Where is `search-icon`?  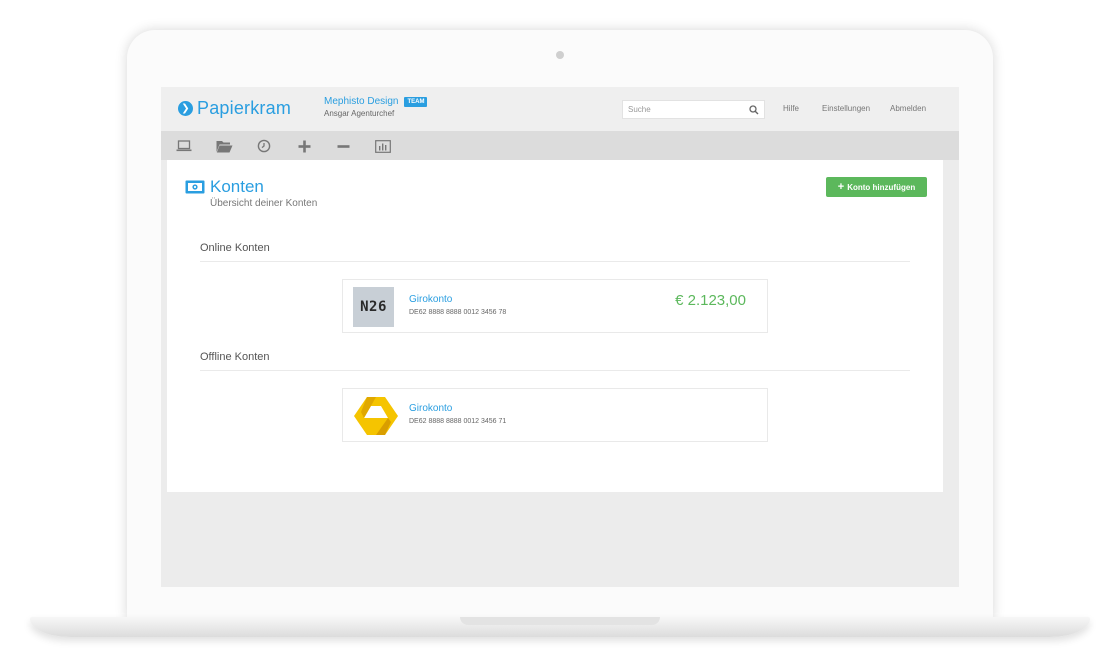 search-icon is located at coordinates (754, 110).